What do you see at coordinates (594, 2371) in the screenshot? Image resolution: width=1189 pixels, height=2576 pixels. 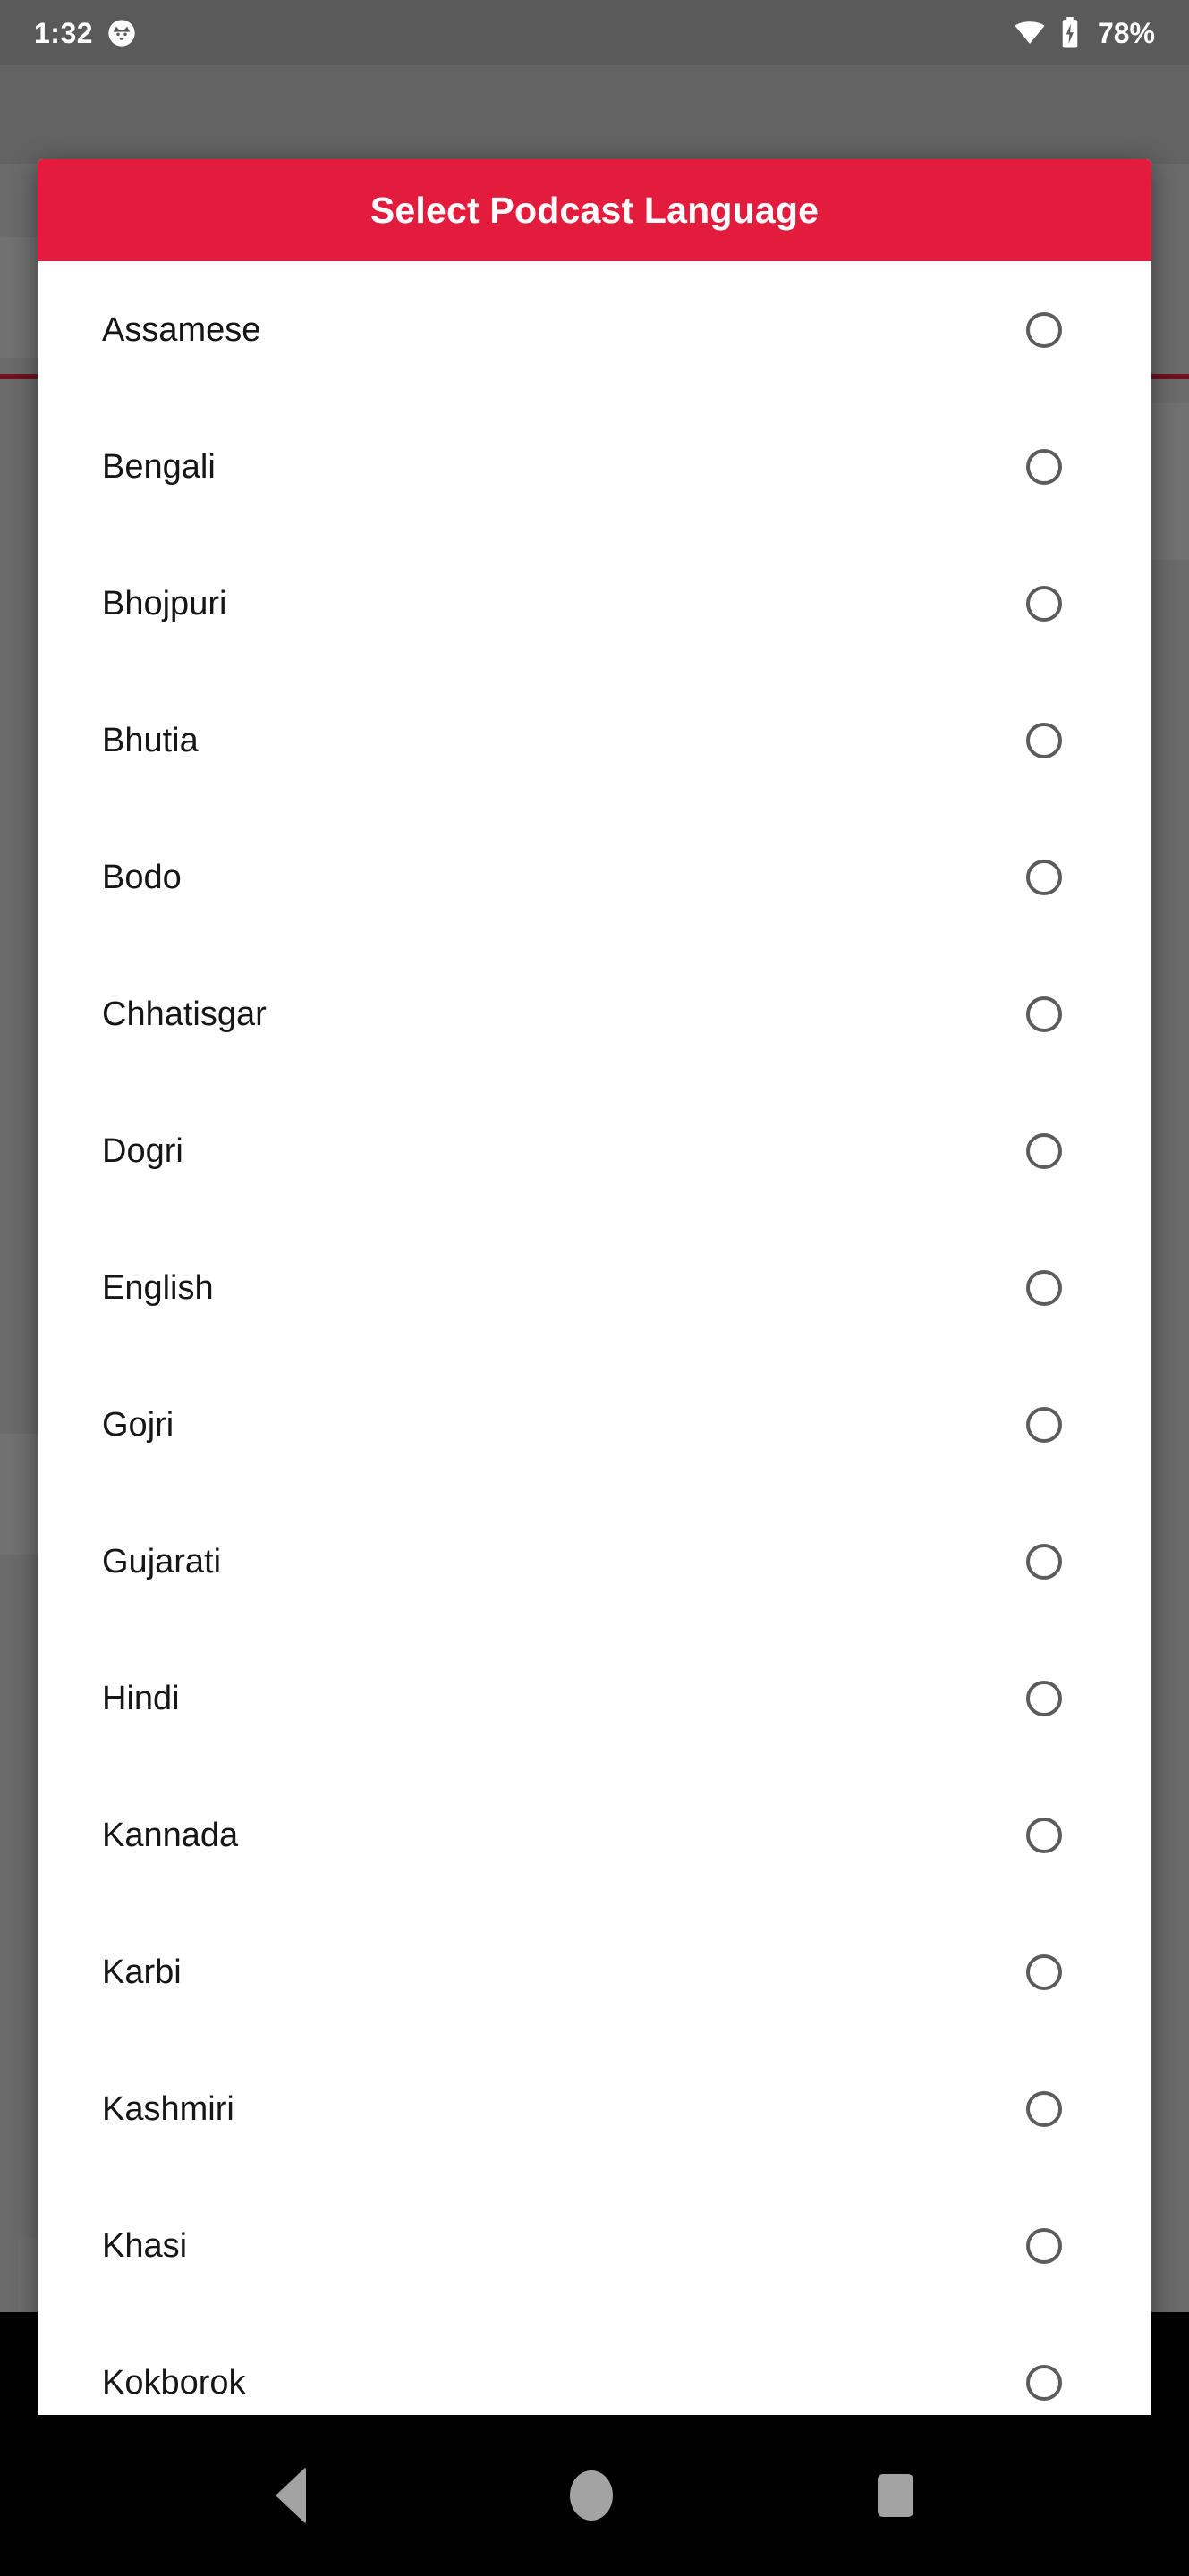 I see `language-option-row: Kokborok` at bounding box center [594, 2371].